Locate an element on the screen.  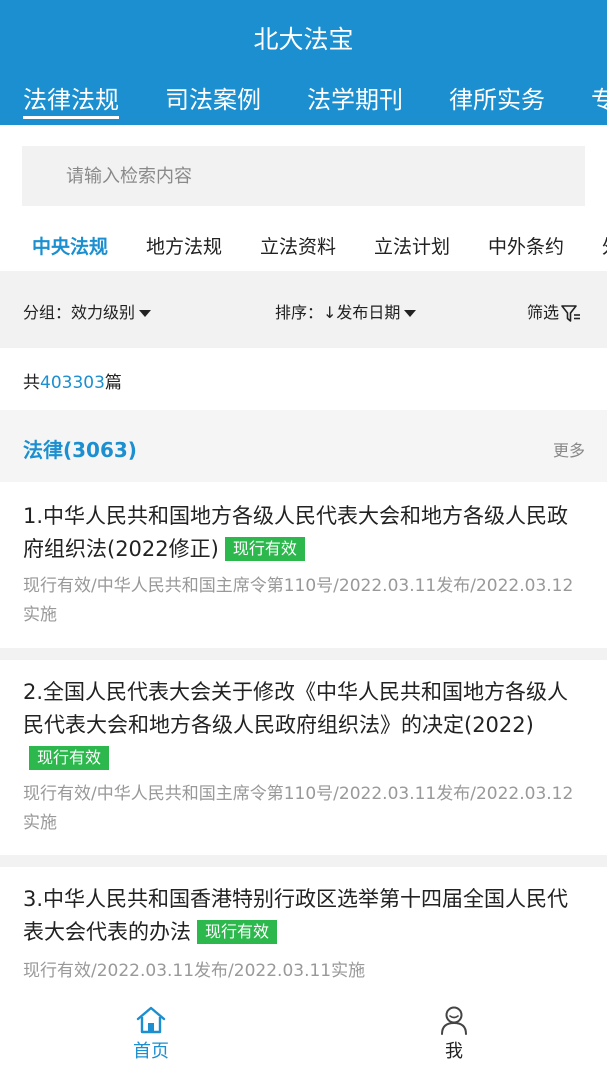
filter-funnel-icon is located at coordinates (571, 313).